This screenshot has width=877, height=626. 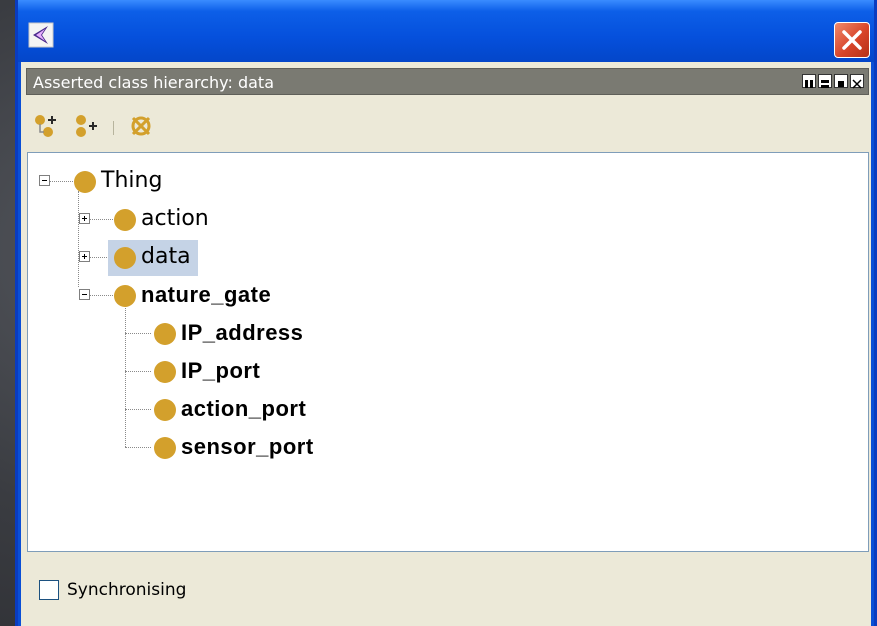 What do you see at coordinates (857, 81) in the screenshot?
I see `close-view-icon` at bounding box center [857, 81].